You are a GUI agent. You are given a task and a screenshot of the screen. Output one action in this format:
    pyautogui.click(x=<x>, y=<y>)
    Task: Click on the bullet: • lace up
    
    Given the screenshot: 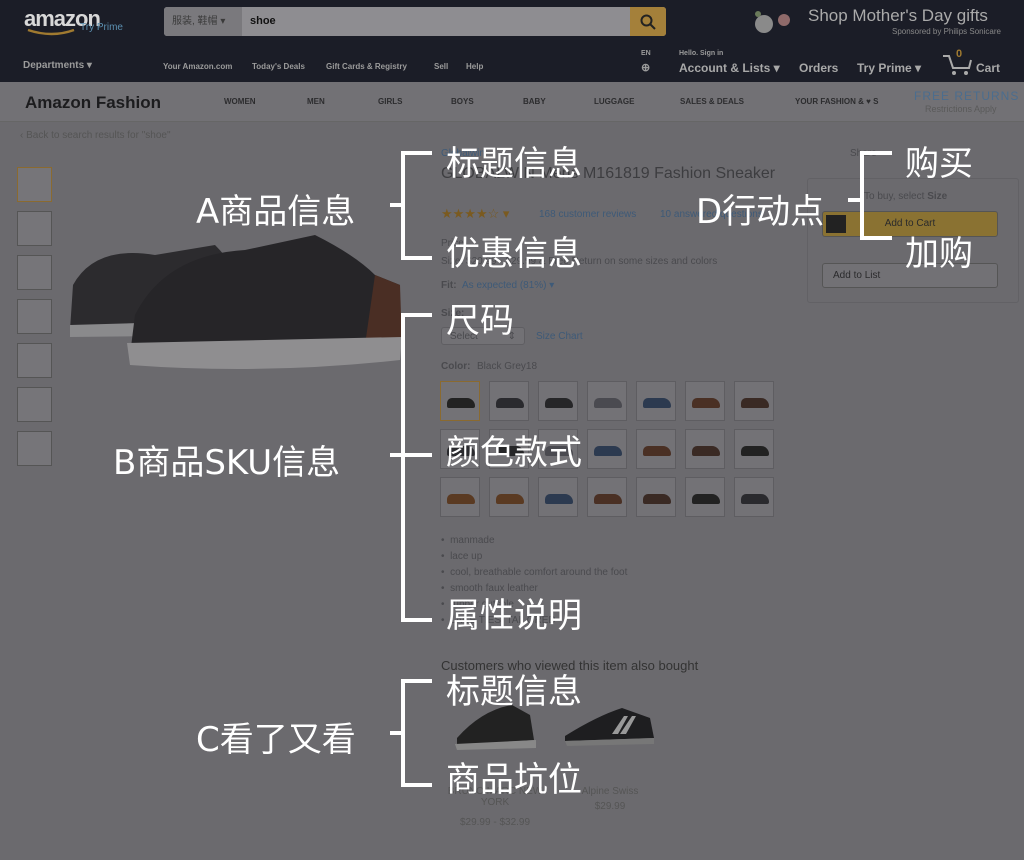 What is the action you would take?
    pyautogui.click(x=462, y=556)
    